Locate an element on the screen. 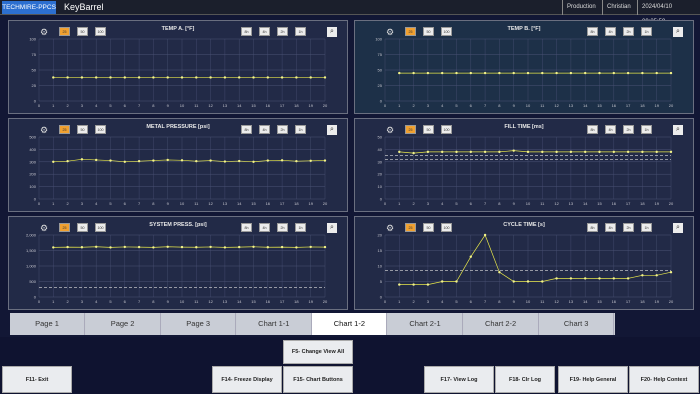 This screenshot has width=700, height=394. y-tick-label: 200 is located at coordinates (32, 174).